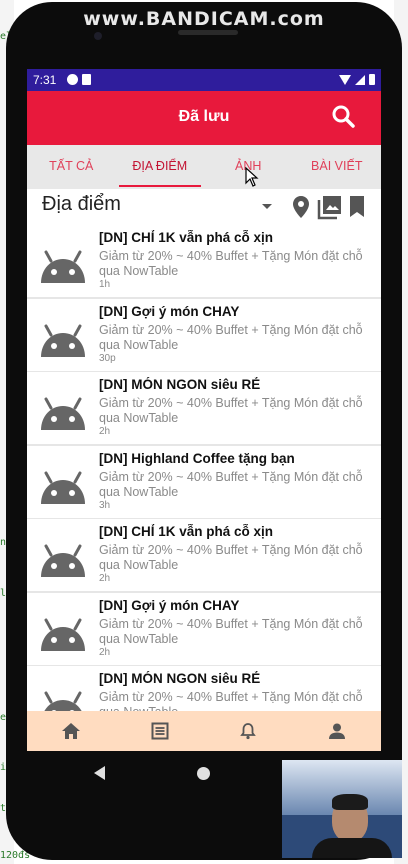 This screenshot has width=408, height=864. What do you see at coordinates (204, 19) in the screenshot?
I see `recorder-watermark: www.BANDICAM.com` at bounding box center [204, 19].